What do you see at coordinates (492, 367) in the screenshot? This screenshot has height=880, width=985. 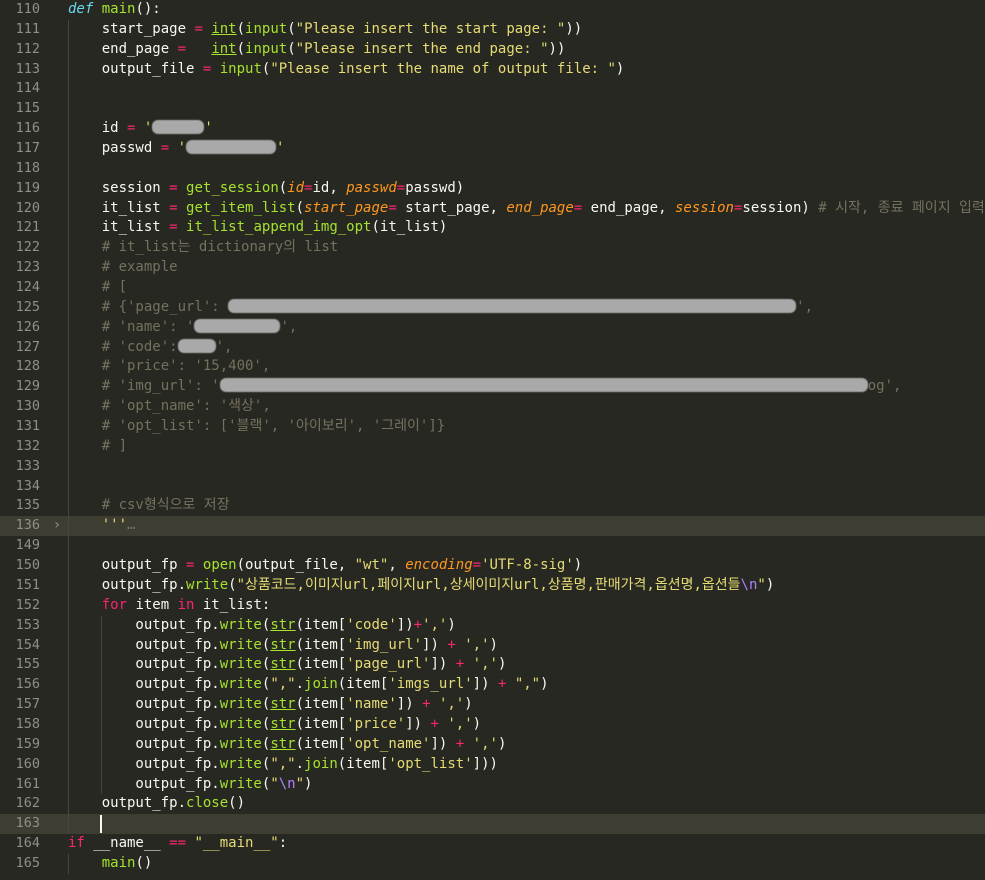 I see `code-line: 128 # 'price': '15,400',` at bounding box center [492, 367].